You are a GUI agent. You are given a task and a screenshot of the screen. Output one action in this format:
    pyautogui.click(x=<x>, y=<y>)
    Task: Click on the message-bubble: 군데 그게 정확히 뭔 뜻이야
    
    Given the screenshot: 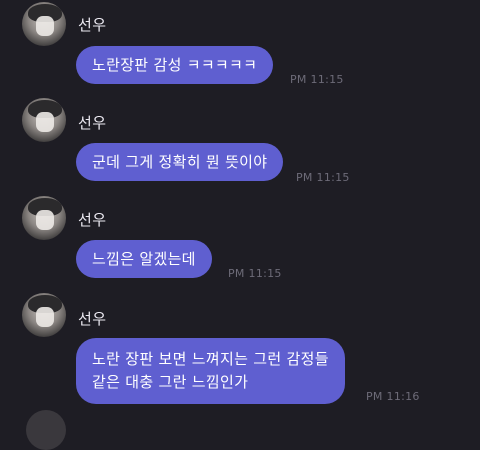 What is the action you would take?
    pyautogui.click(x=180, y=162)
    